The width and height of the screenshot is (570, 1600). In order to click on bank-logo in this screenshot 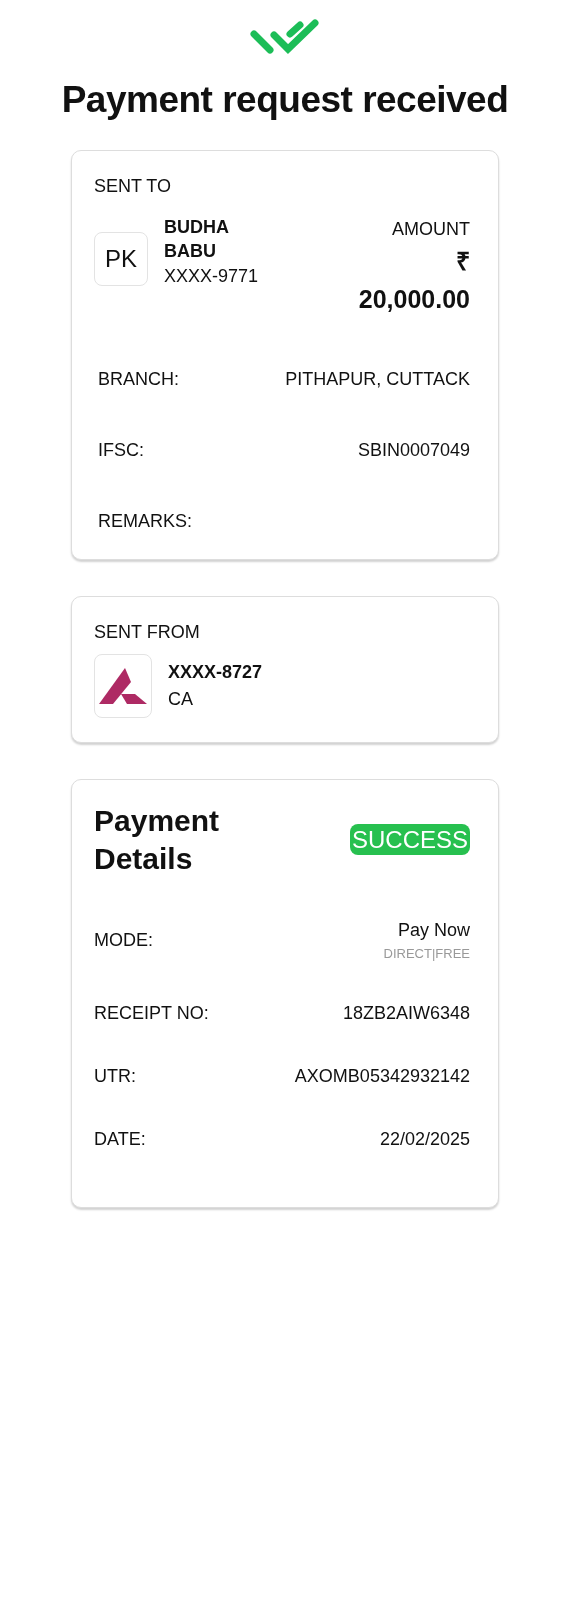, I will do `click(123, 686)`.